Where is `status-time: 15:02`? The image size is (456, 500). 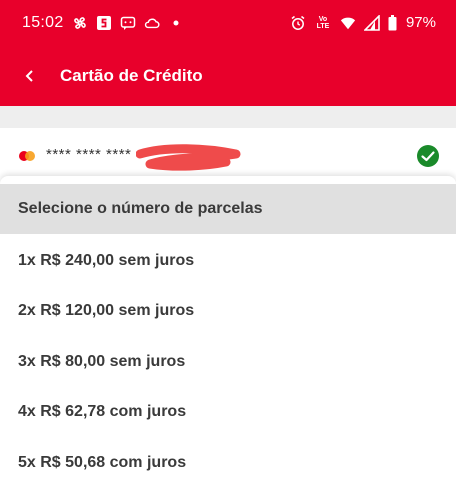
status-time: 15:02 is located at coordinates (43, 22).